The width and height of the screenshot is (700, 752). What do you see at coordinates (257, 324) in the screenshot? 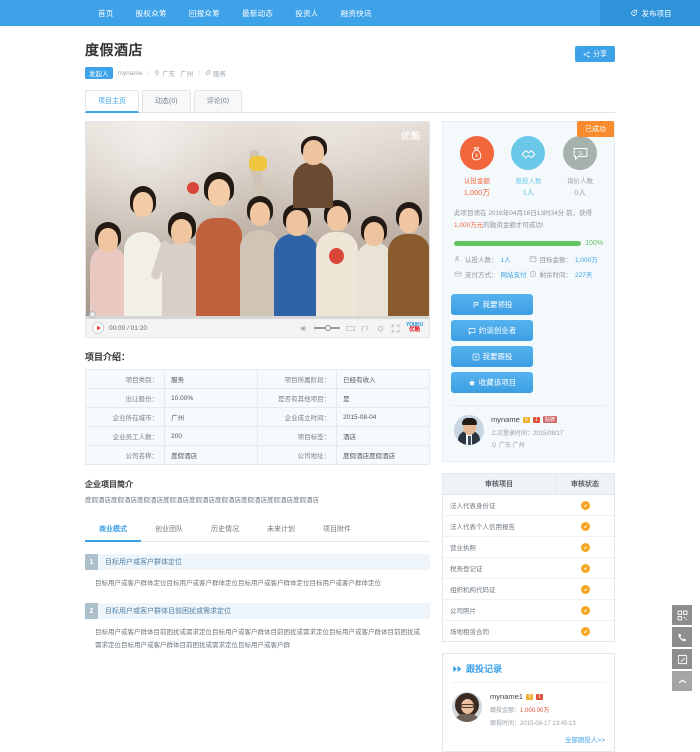
I see `video-controls: 00:00 / 01:20 YOUKU 优酷` at bounding box center [257, 324].